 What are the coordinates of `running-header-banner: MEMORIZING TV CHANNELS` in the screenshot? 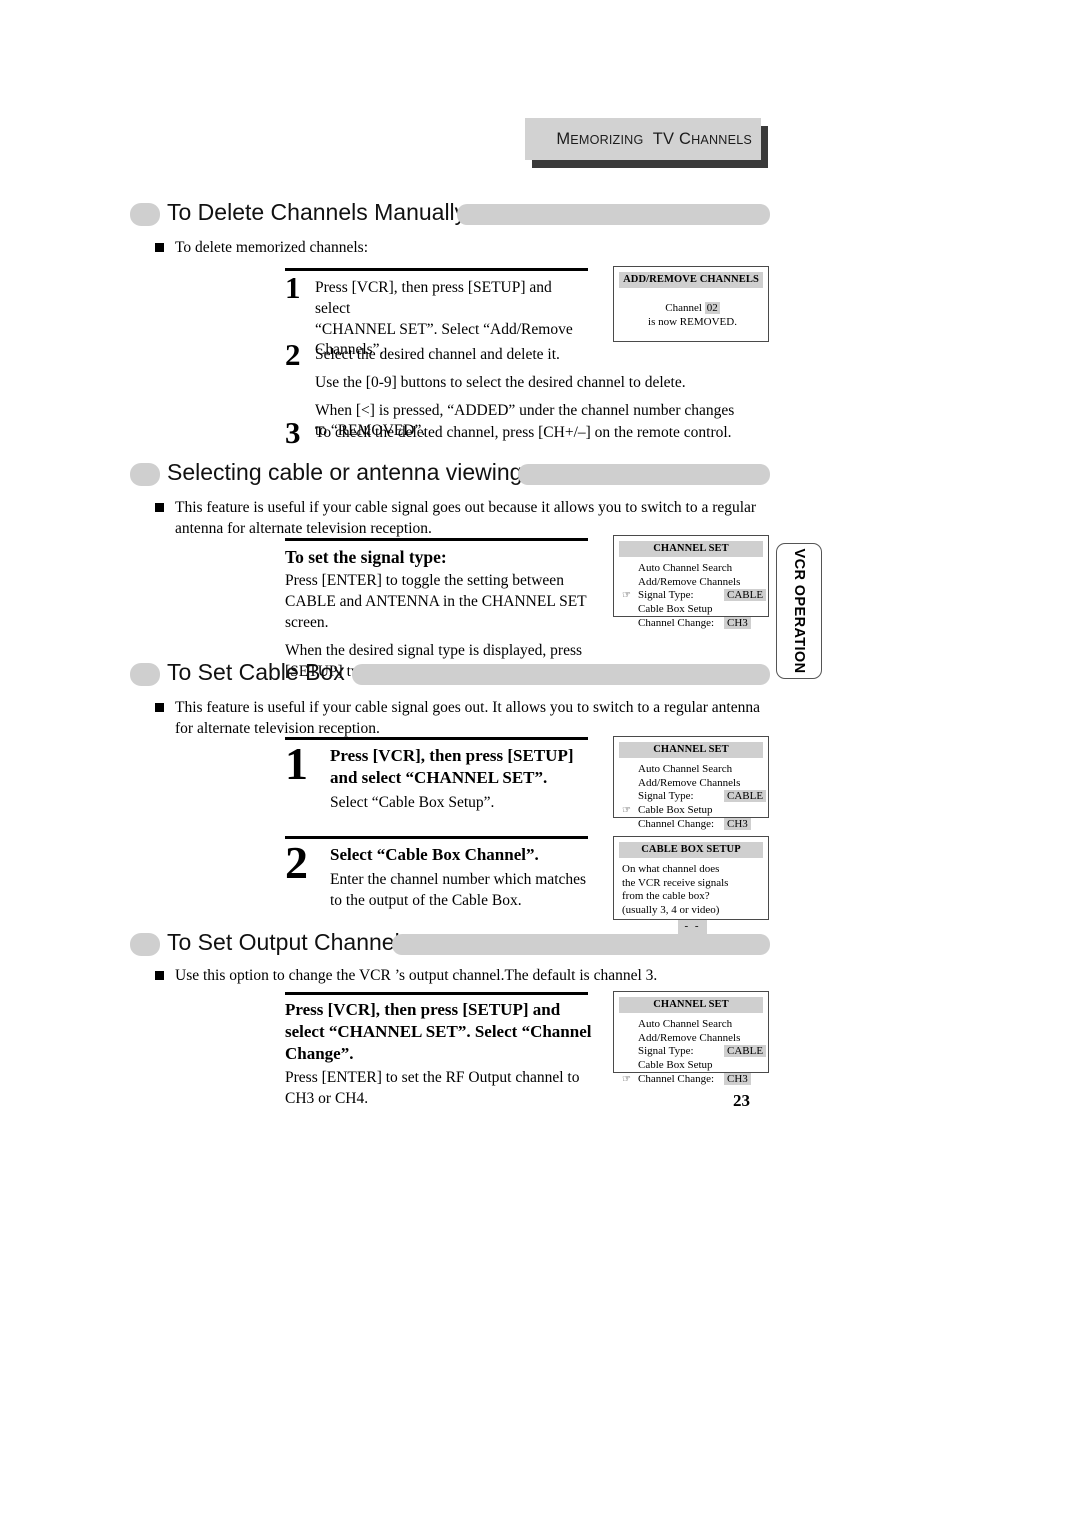 It's located at (646, 143).